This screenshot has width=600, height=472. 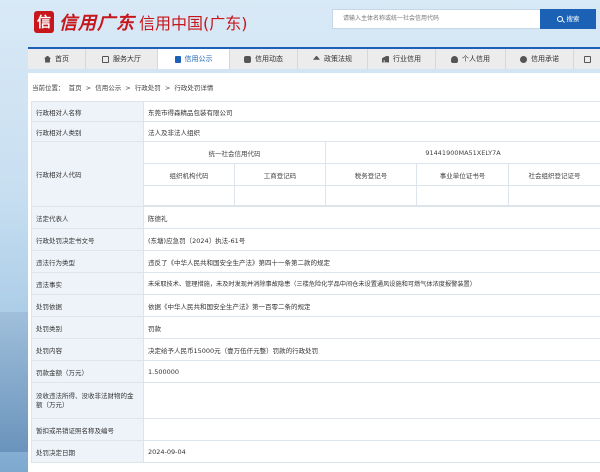 I want to click on social-org-value, so click(x=553, y=195).